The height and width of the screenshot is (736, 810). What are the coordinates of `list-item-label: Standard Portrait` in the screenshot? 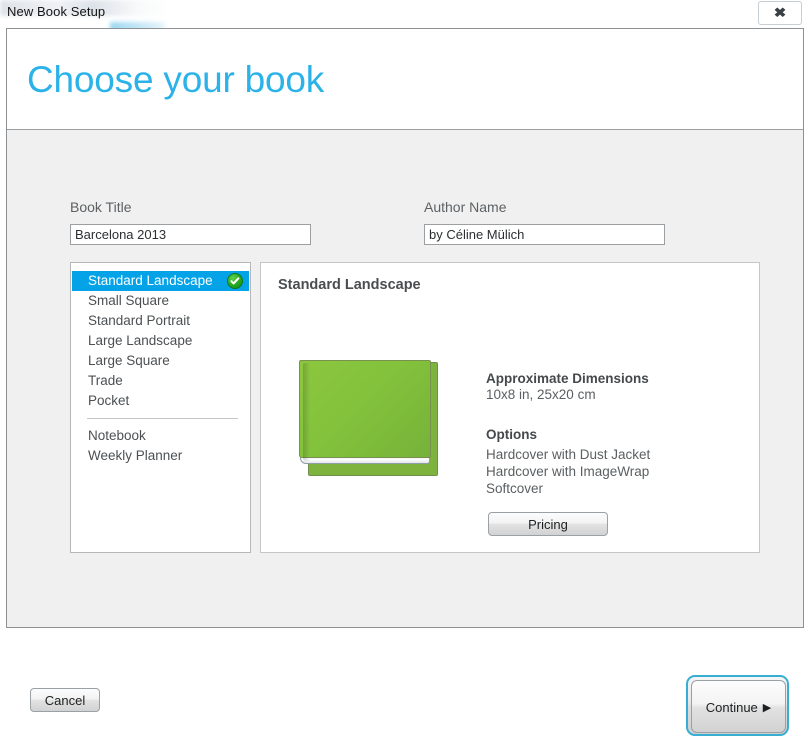 It's located at (139, 320).